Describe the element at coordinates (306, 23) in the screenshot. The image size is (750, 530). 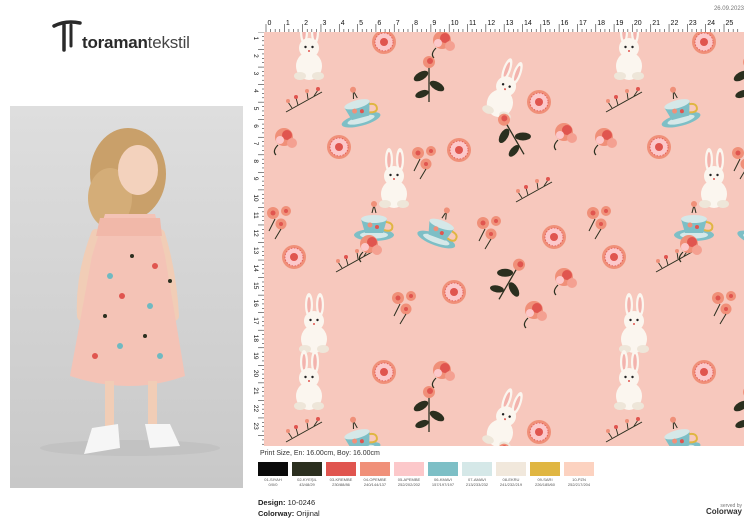
I see `ruler-top-label: 2` at that location.